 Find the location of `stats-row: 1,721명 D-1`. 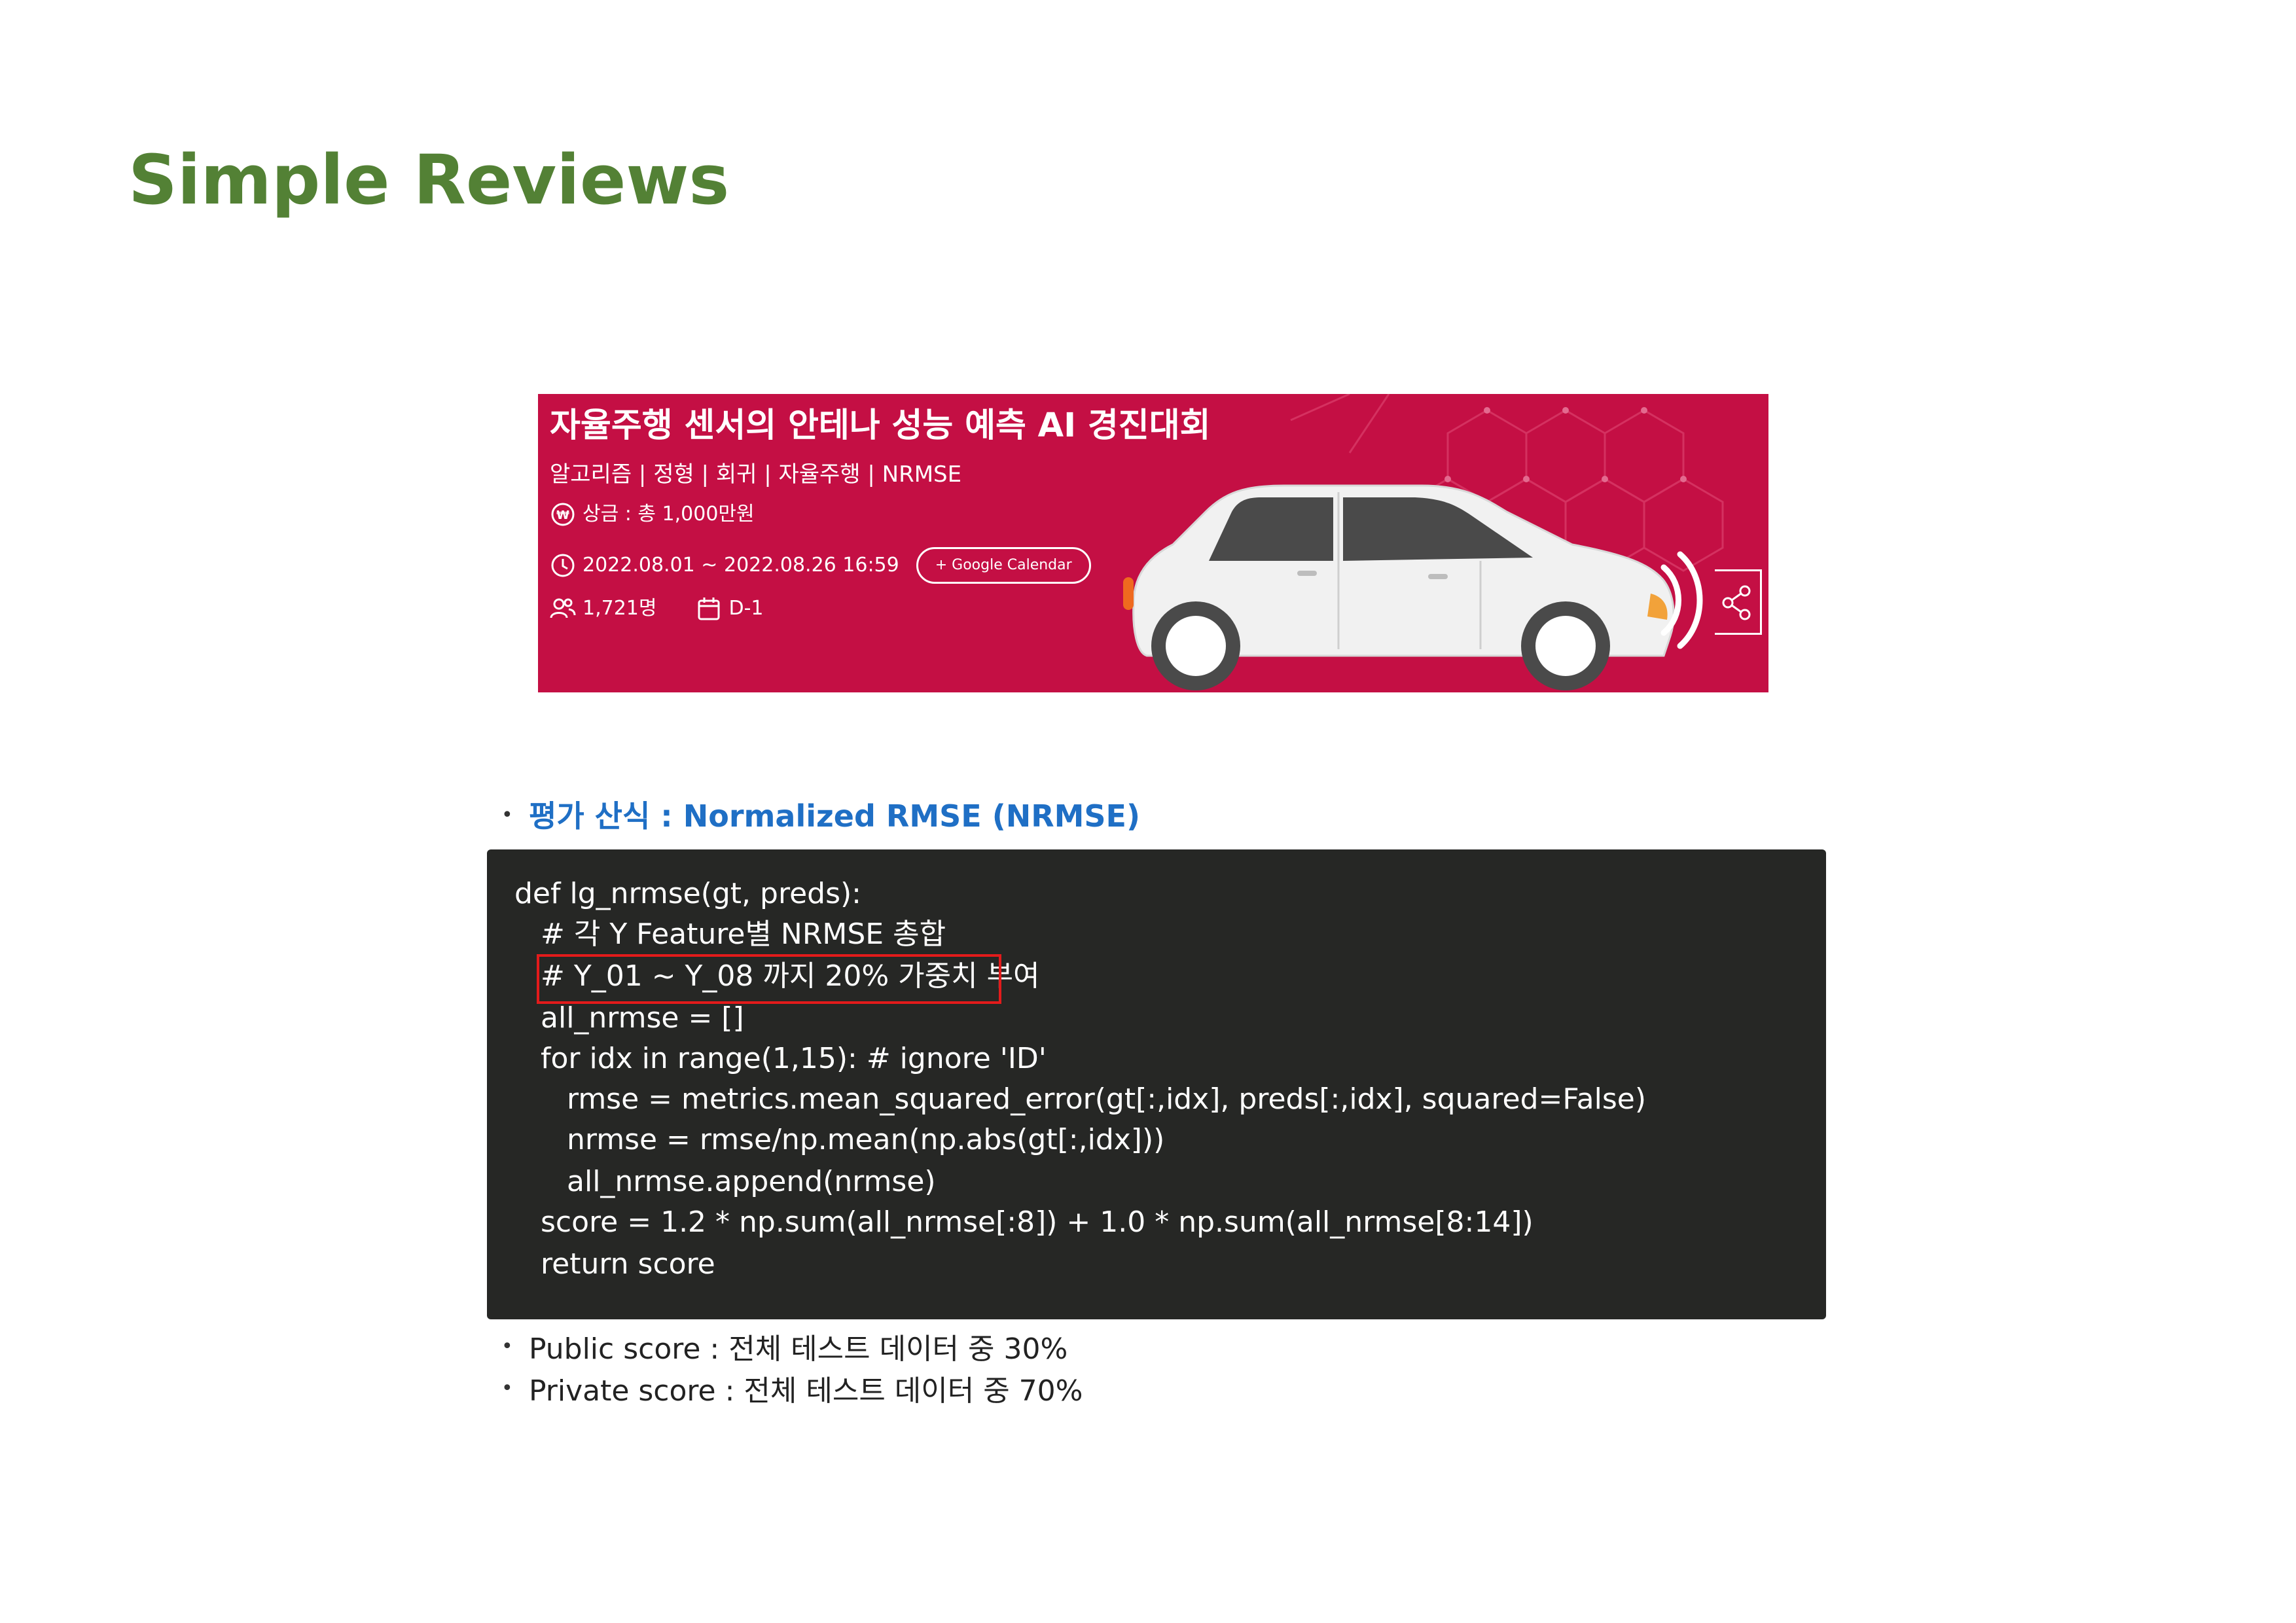

stats-row: 1,721명 D-1 is located at coordinates (657, 608).